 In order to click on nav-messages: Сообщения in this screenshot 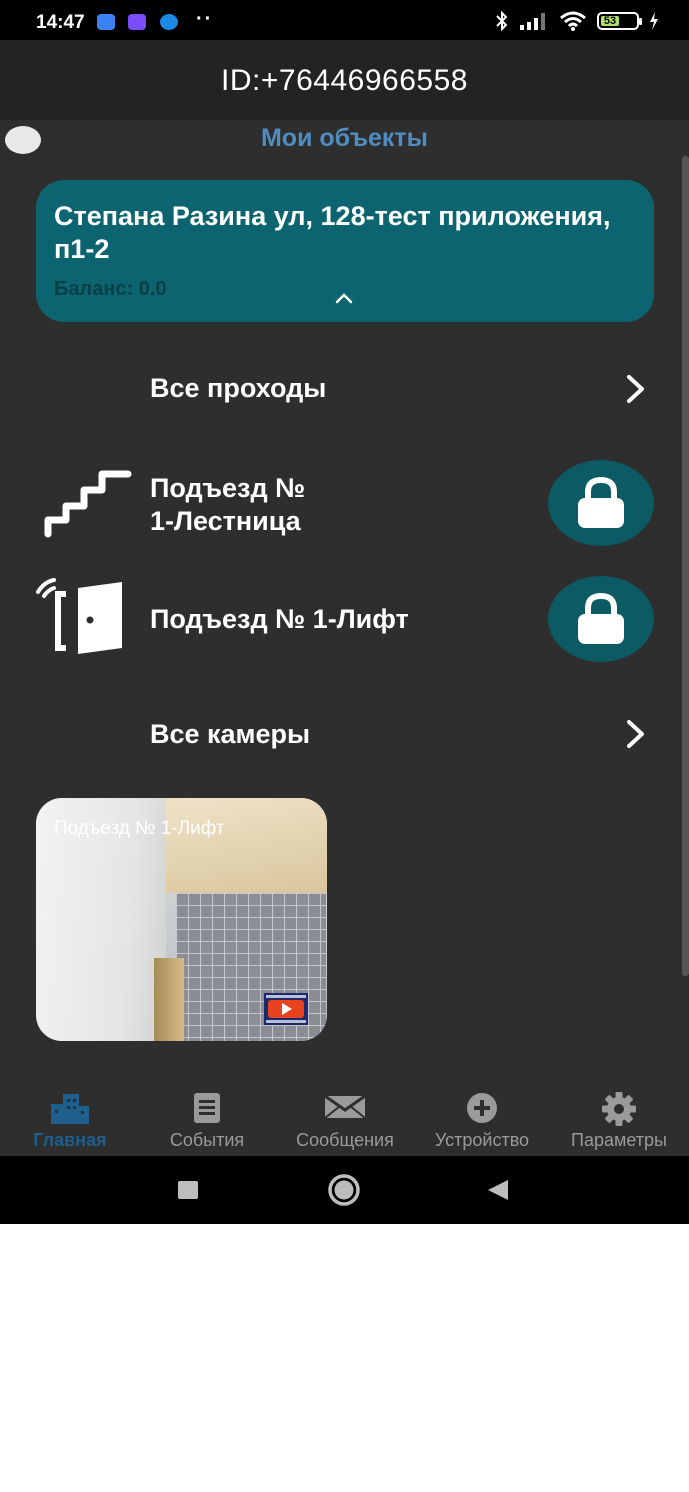, I will do `click(345, 1118)`.